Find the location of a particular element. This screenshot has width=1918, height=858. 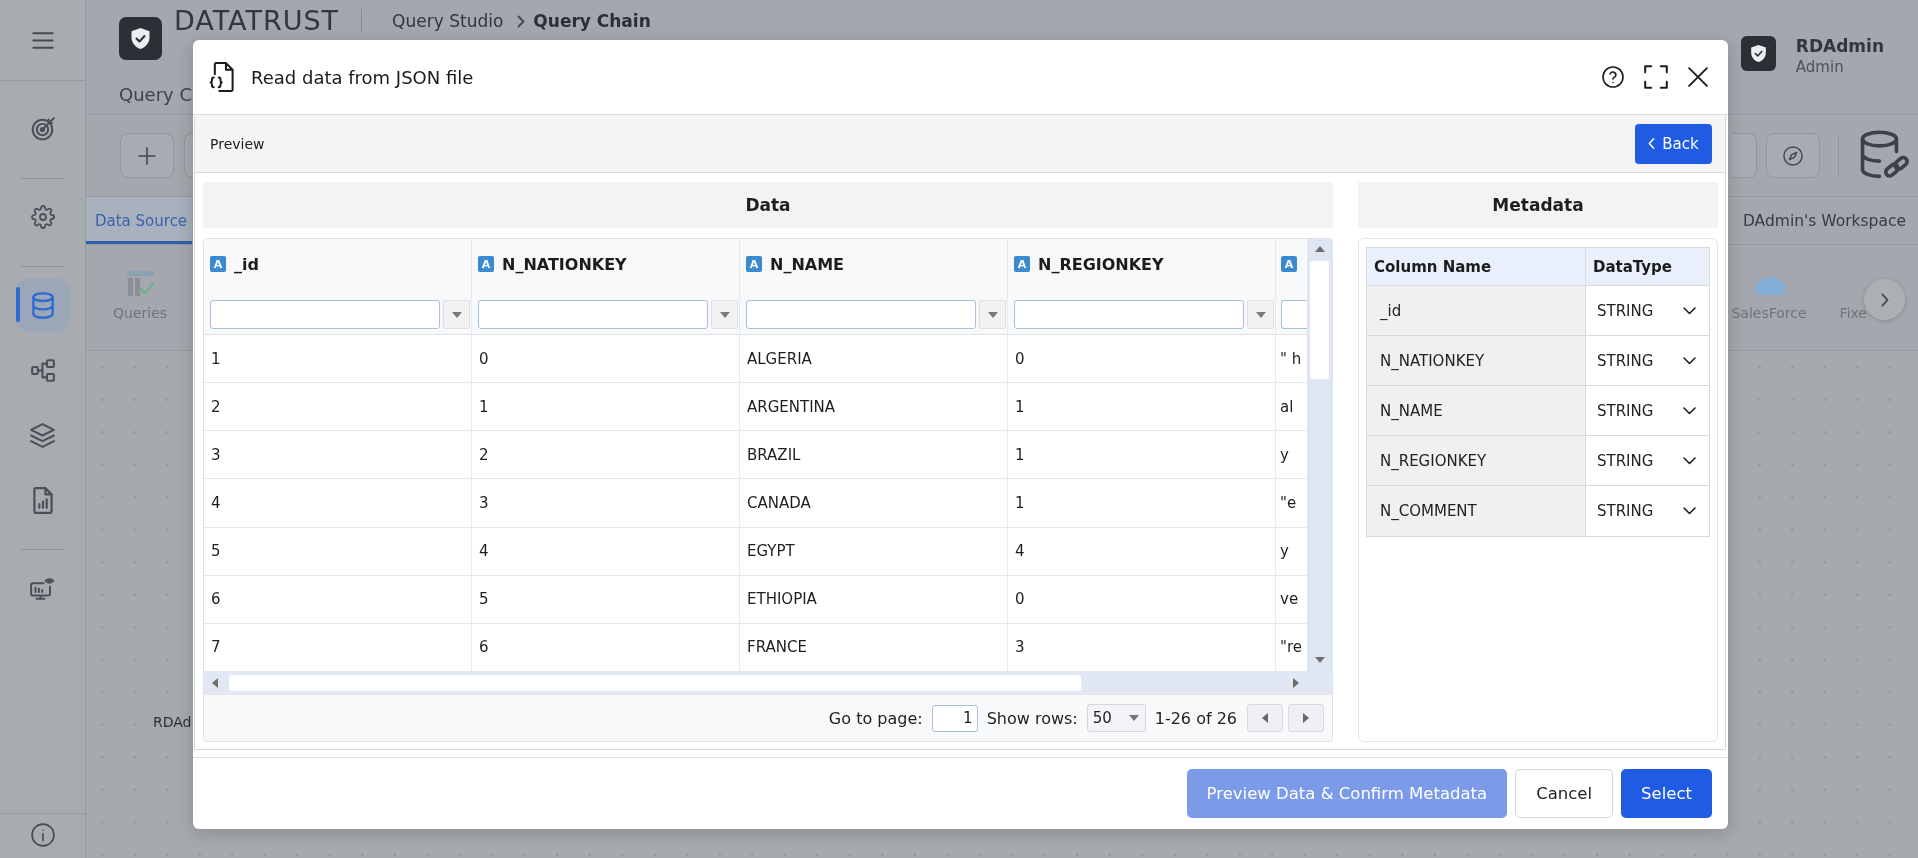

compass-icon is located at coordinates (1793, 155).